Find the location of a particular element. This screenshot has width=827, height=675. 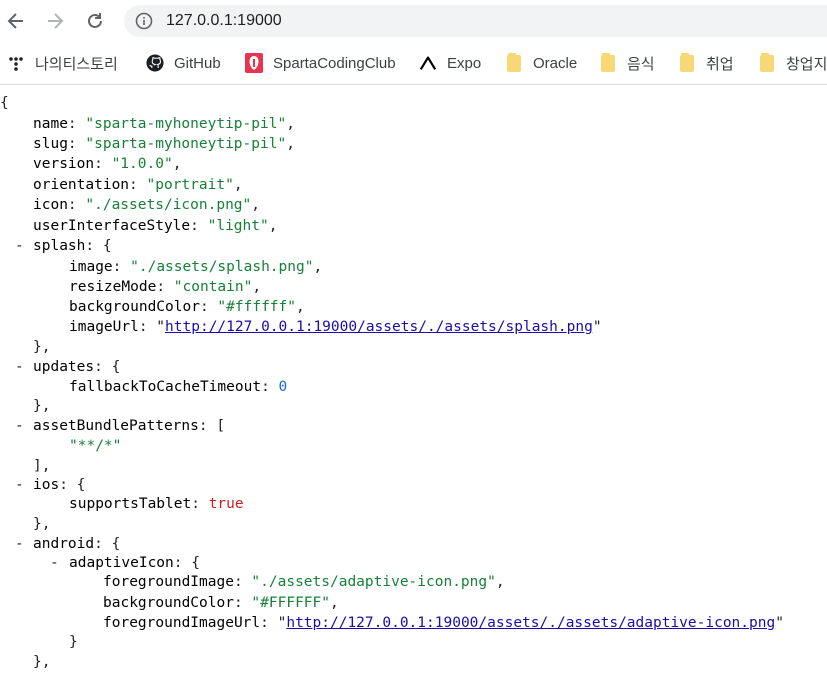

reload-icon is located at coordinates (95, 20).